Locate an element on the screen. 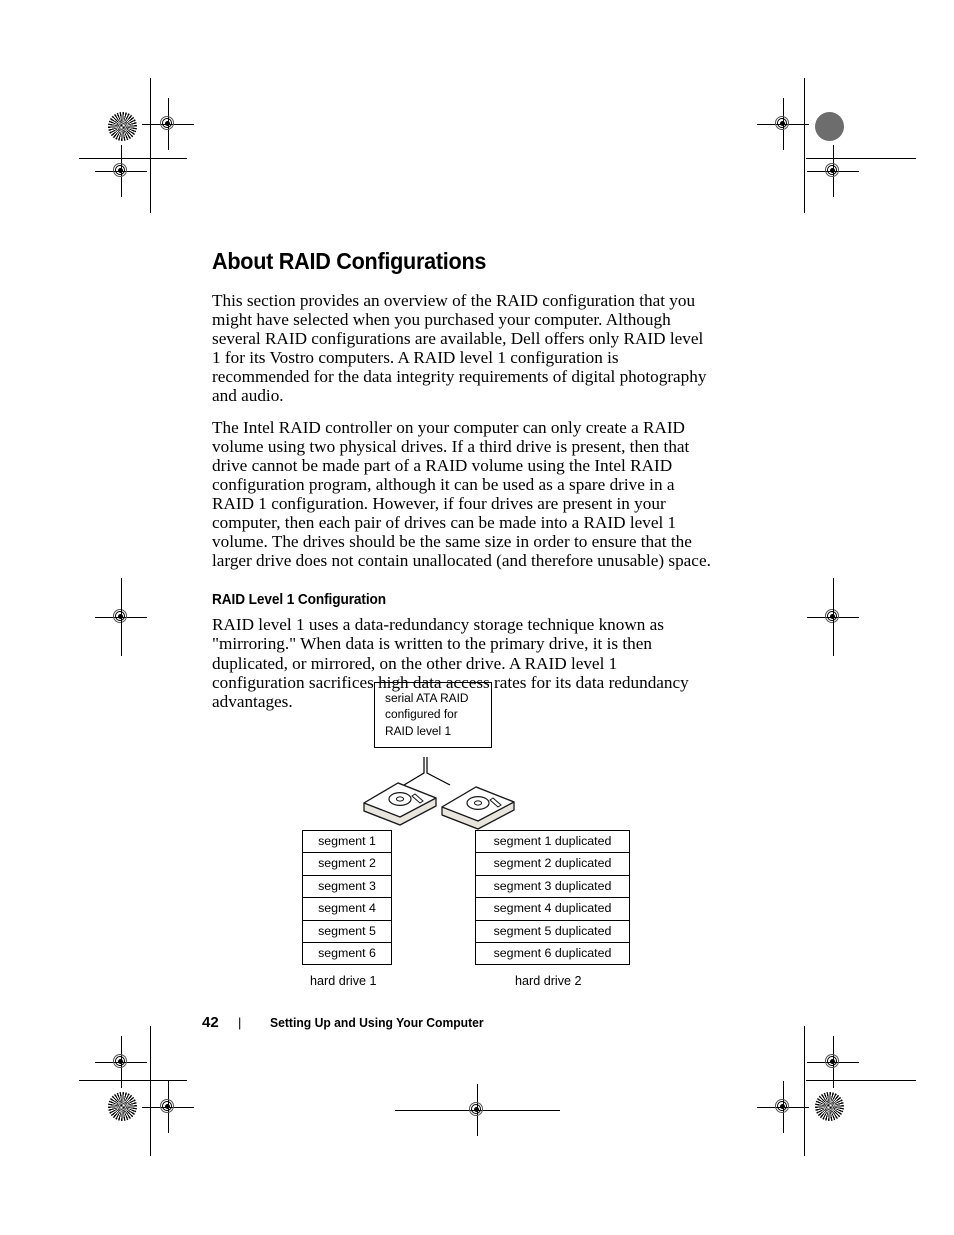 The width and height of the screenshot is (954, 1235). registration-mark-top-right-outer is located at coordinates (833, 171).